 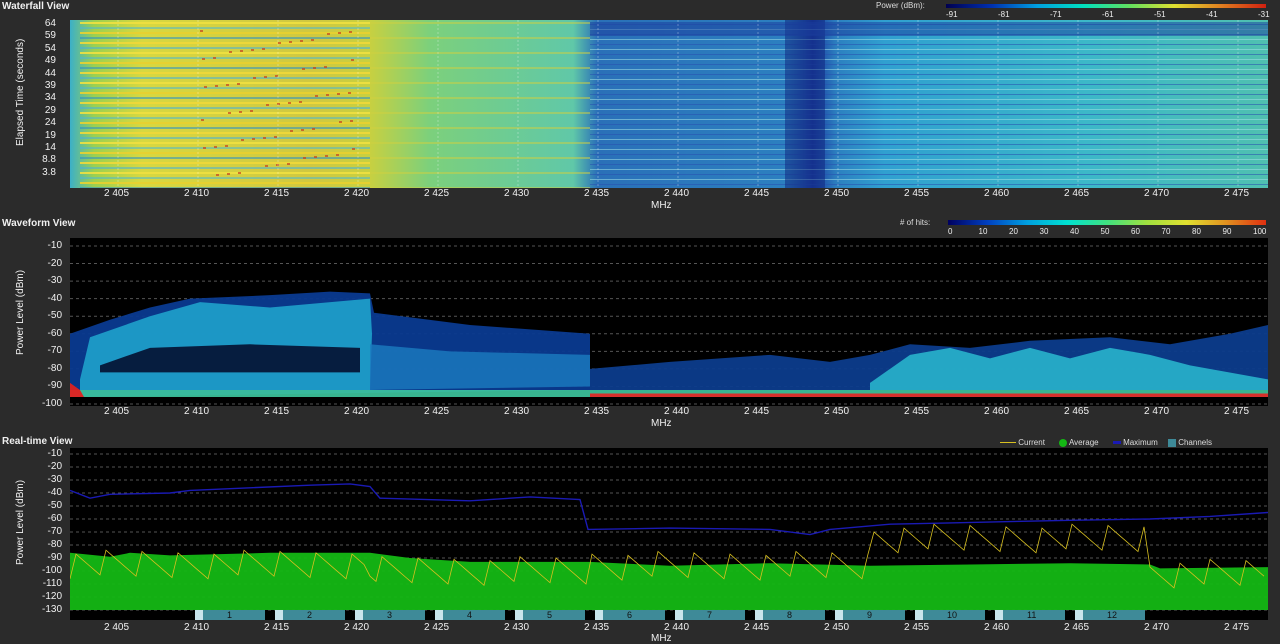 I want to click on waveform-legend-tick: 40, so click(x=1074, y=231).